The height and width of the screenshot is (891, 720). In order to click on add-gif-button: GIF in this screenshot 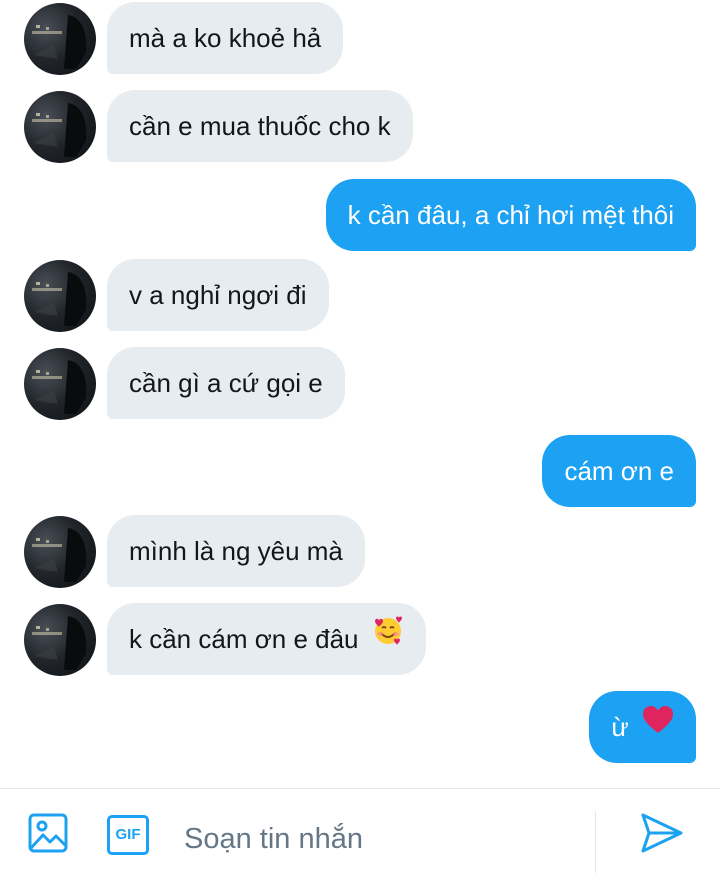, I will do `click(128, 835)`.